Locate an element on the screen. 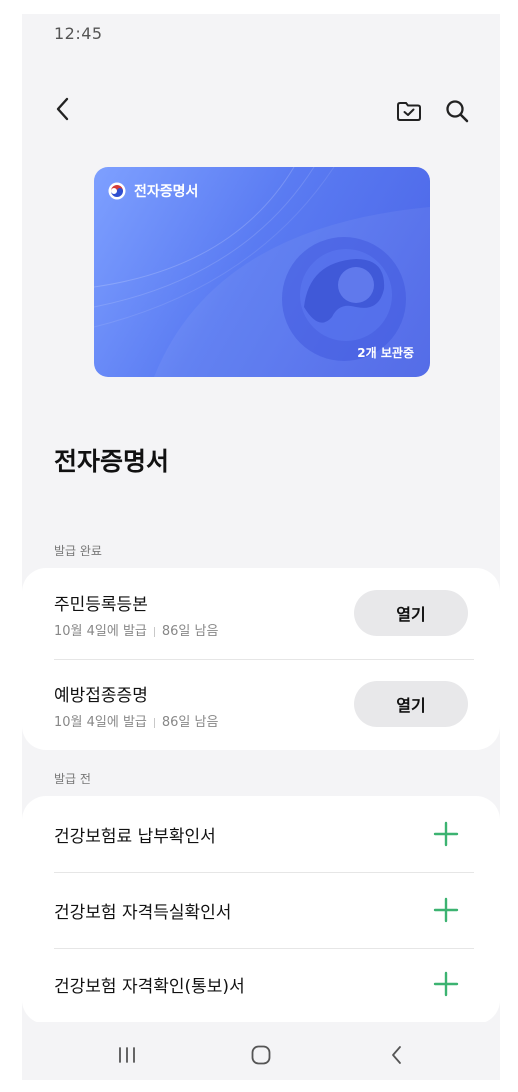  certificate-name: 예방접종증명 is located at coordinates (101, 696).